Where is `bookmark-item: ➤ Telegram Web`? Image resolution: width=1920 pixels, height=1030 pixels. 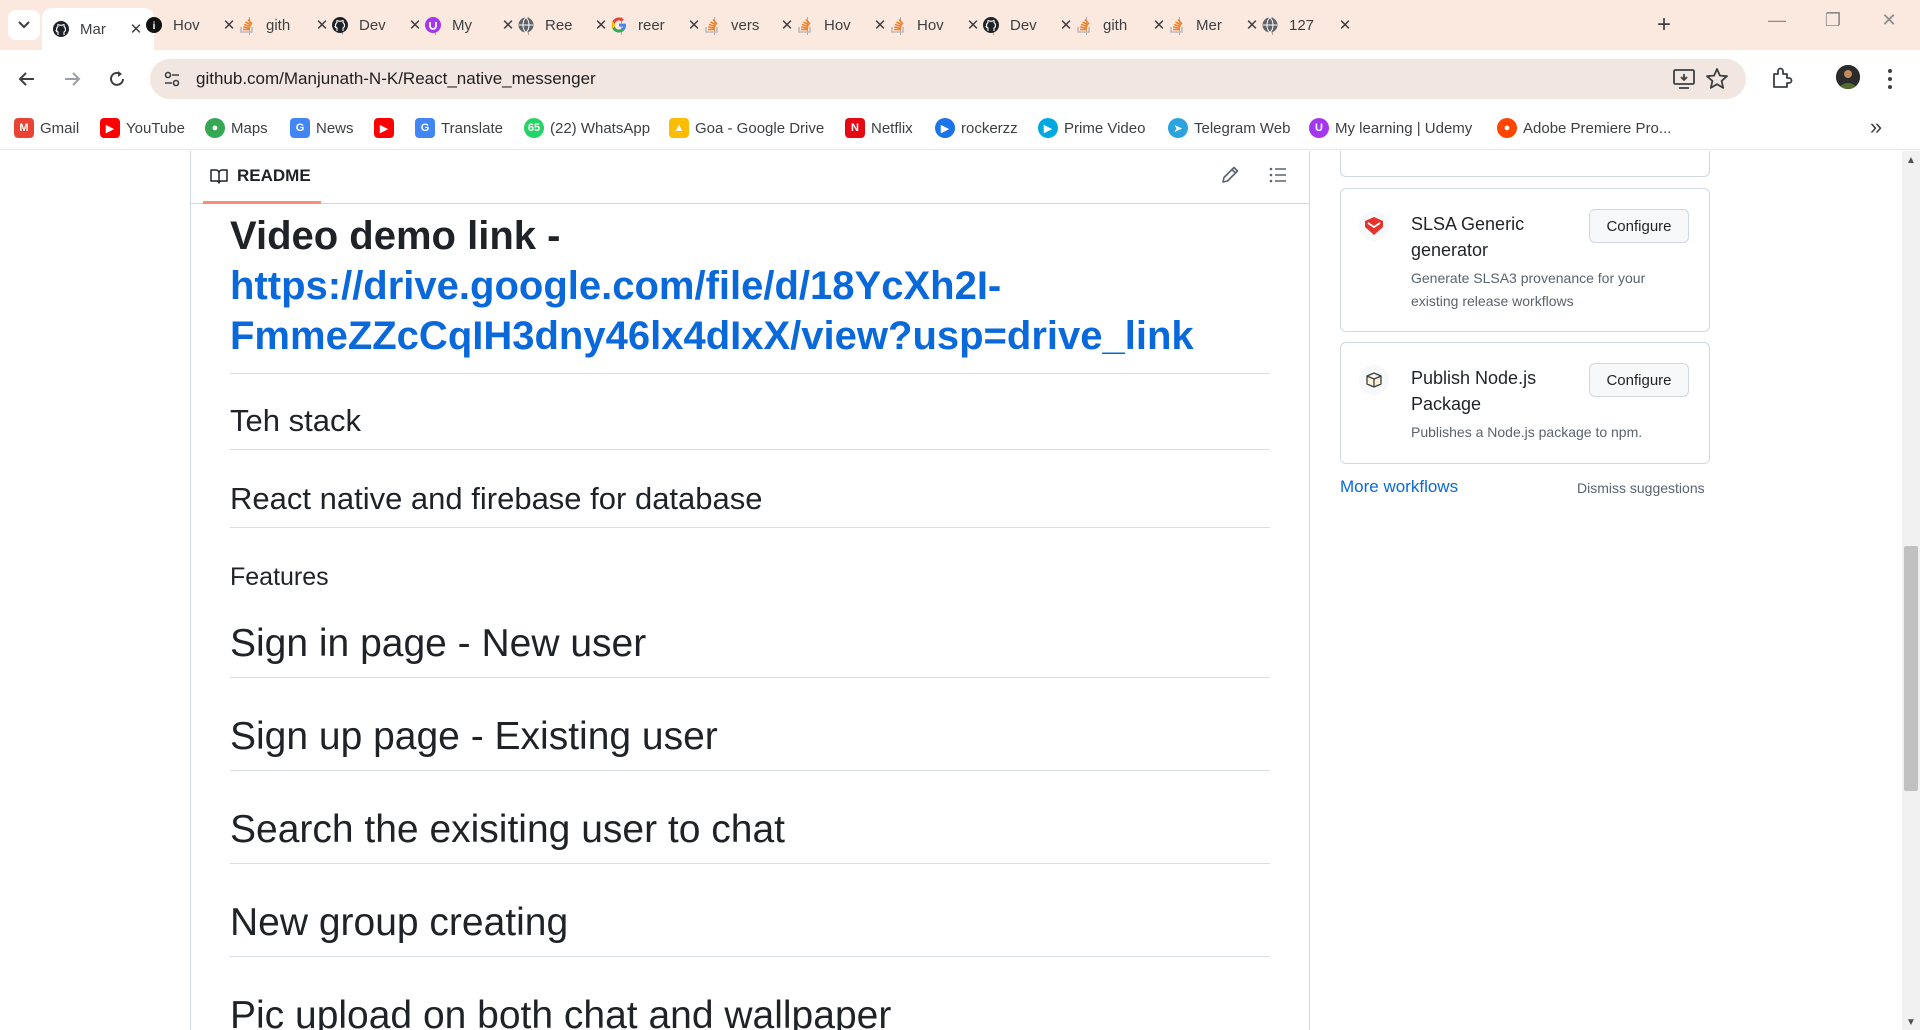 bookmark-item: ➤ Telegram Web is located at coordinates (1229, 128).